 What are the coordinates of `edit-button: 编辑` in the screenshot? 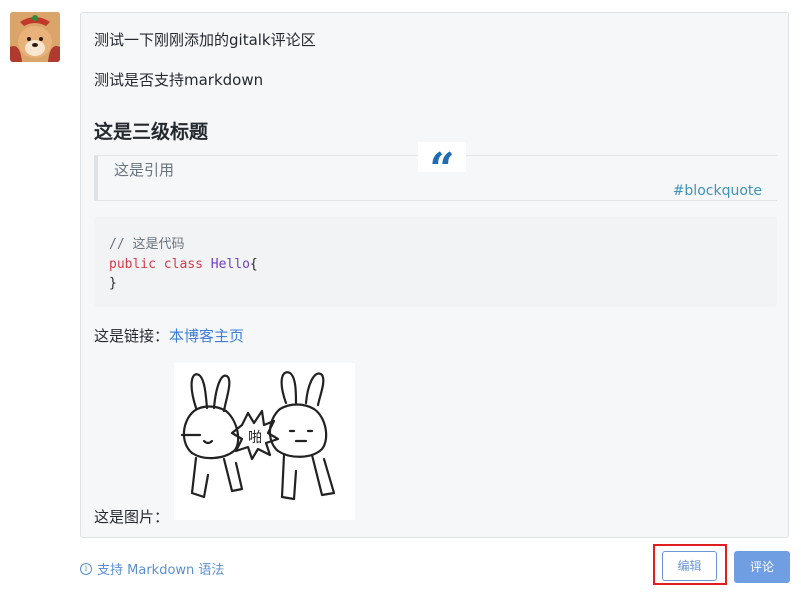 It's located at (689, 566).